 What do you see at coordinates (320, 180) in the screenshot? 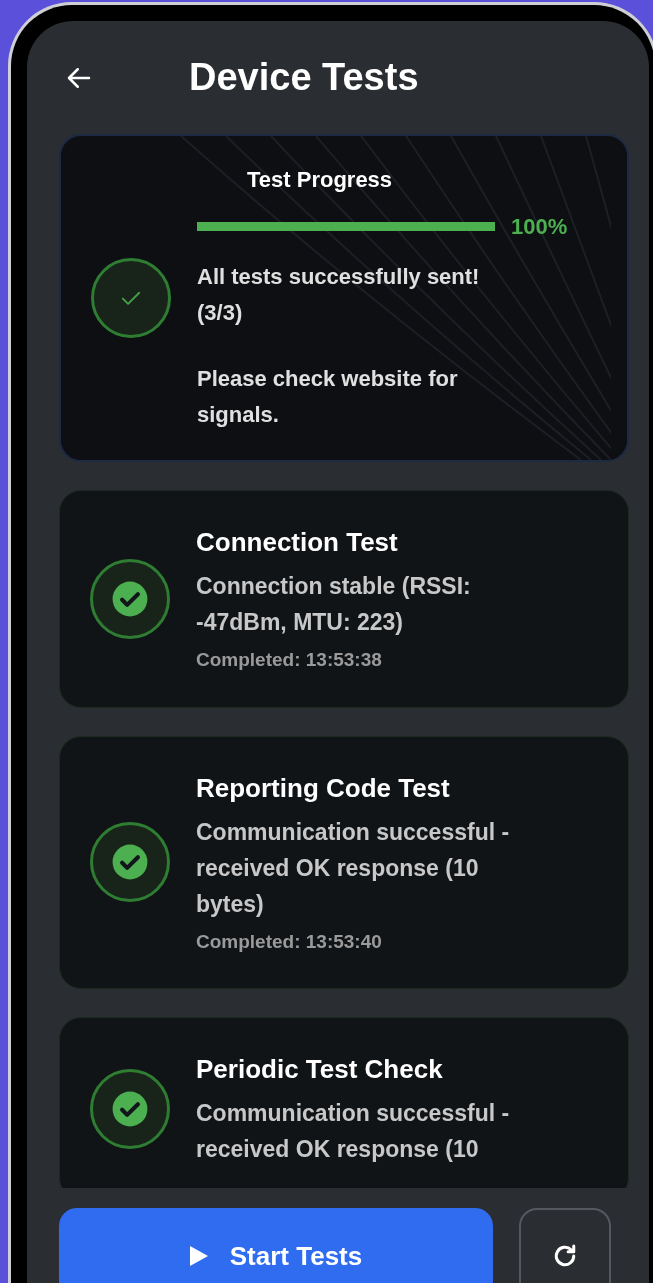
I see `progress-title: Test Progress` at bounding box center [320, 180].